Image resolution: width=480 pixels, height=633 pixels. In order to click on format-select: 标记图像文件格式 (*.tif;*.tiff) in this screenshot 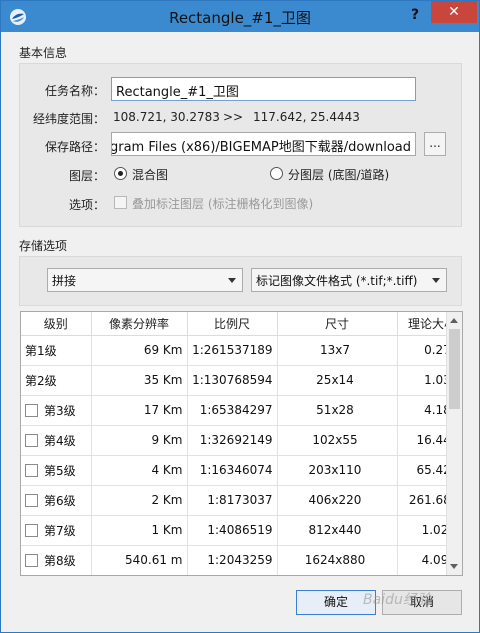, I will do `click(349, 280)`.